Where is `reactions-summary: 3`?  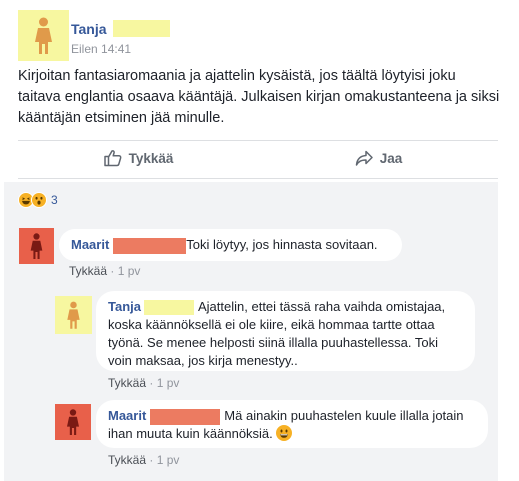 reactions-summary: 3 is located at coordinates (38, 200).